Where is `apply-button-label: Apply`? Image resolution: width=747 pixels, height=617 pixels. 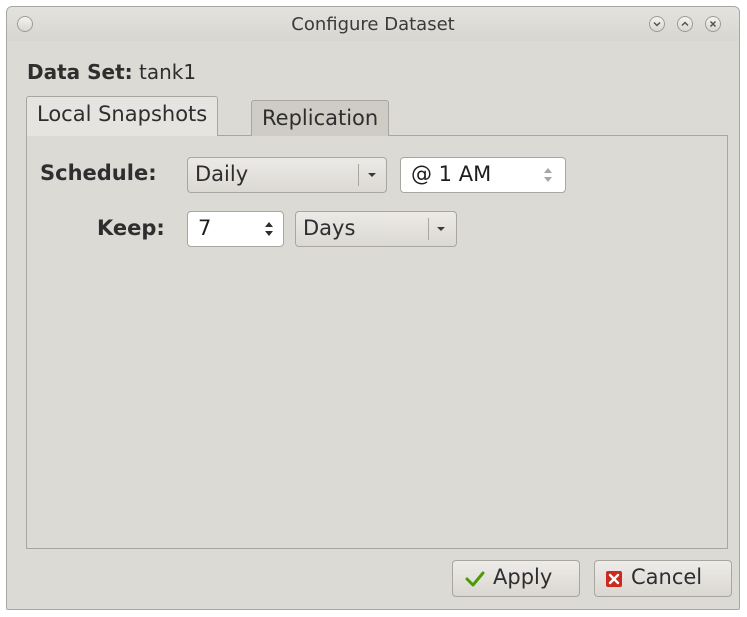 apply-button-label: Apply is located at coordinates (523, 577).